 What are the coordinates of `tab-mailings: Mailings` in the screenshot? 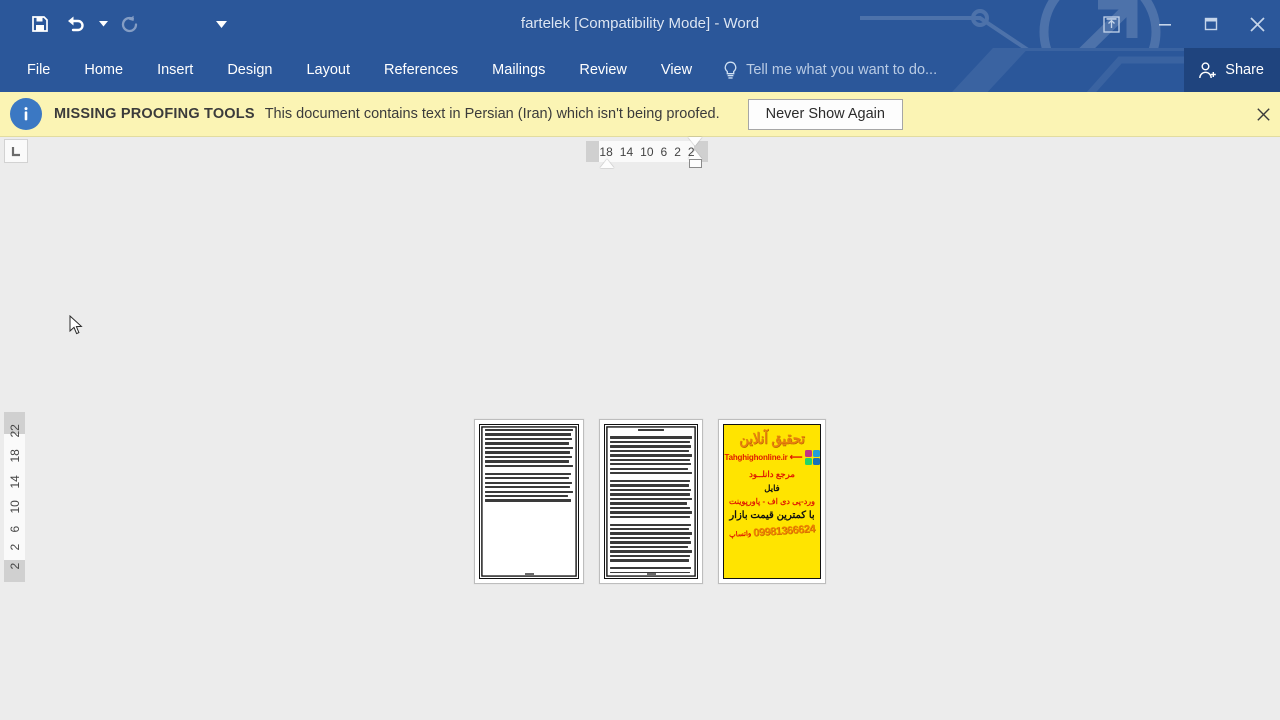 It's located at (518, 70).